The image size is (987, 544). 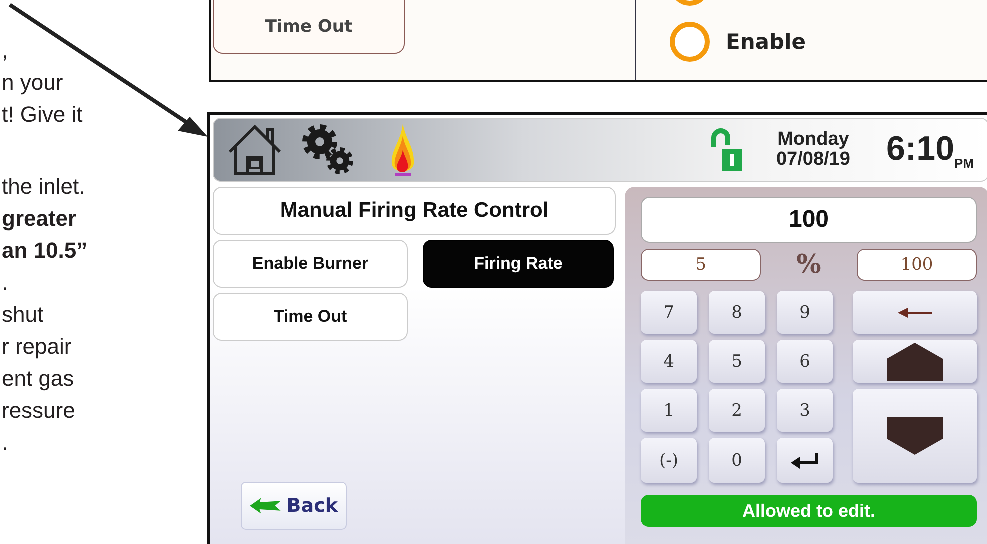 I want to click on manual-text-line: n your, so click(x=32, y=83).